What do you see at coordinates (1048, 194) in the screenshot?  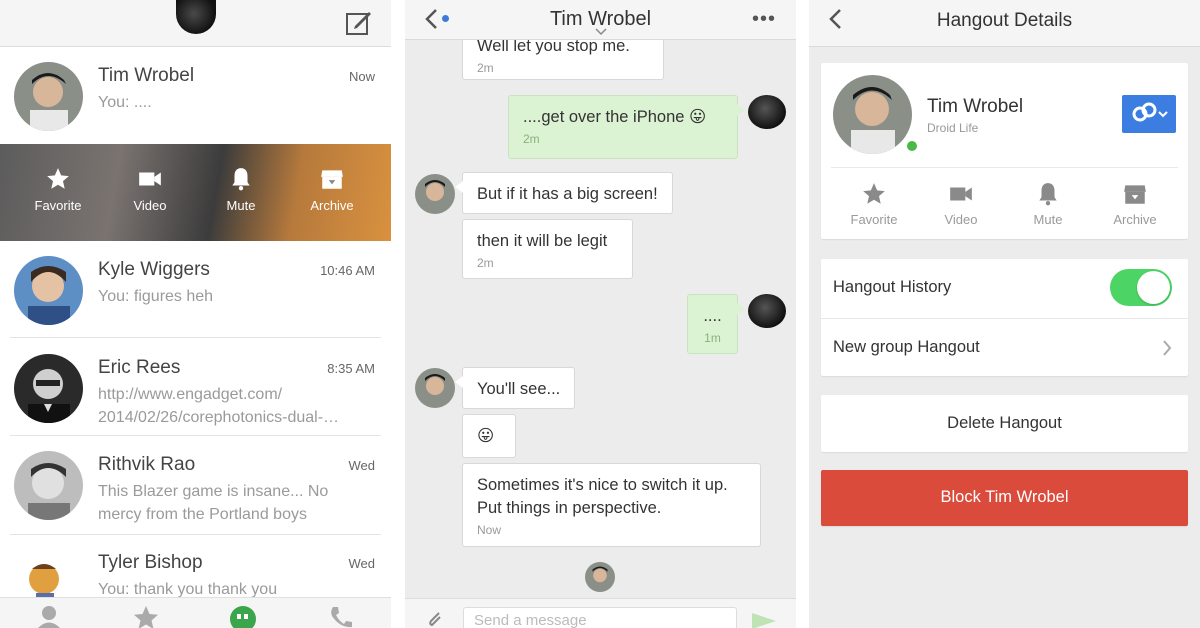 I see `bell-icon` at bounding box center [1048, 194].